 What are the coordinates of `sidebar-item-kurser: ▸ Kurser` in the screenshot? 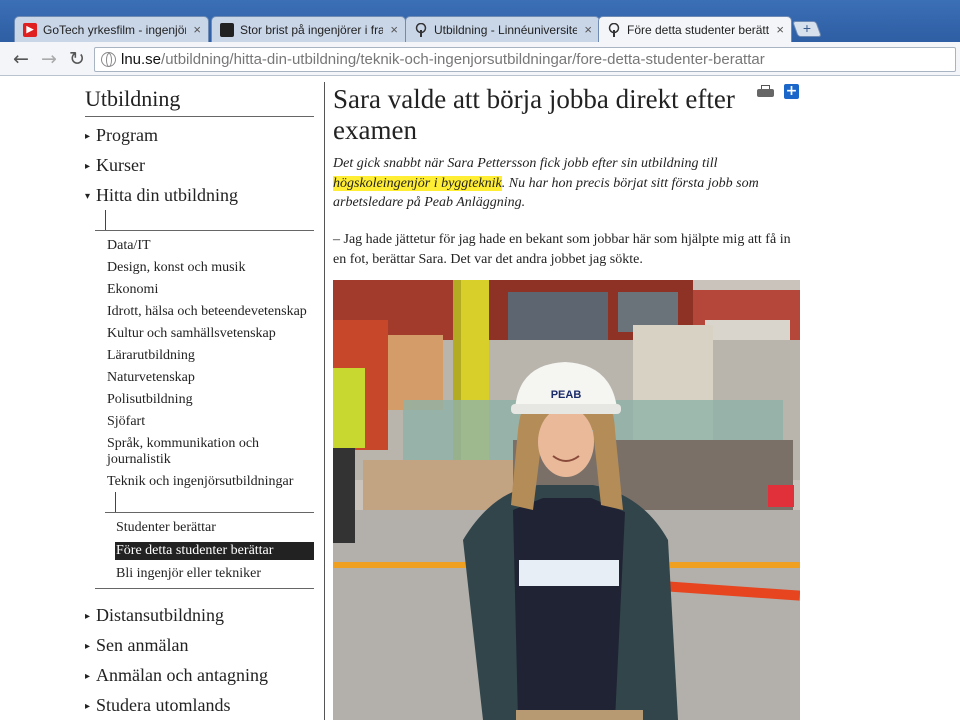 It's located at (115, 165).